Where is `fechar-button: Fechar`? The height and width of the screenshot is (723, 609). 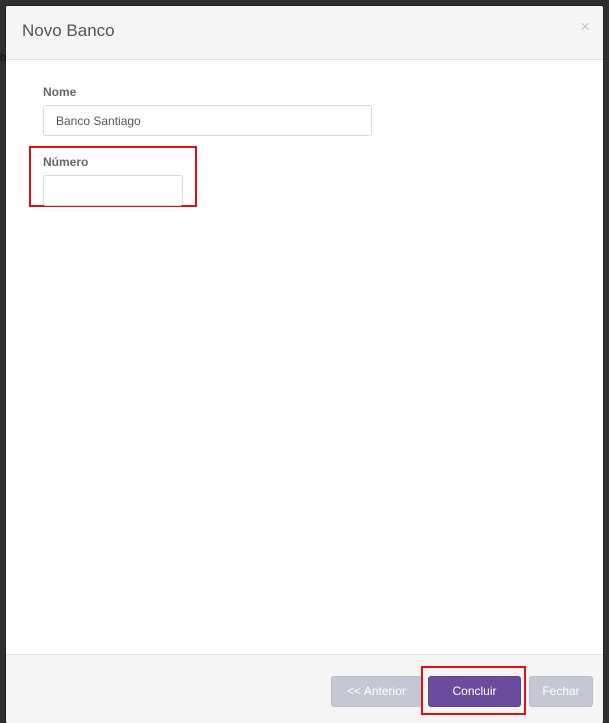
fechar-button: Fechar is located at coordinates (561, 691).